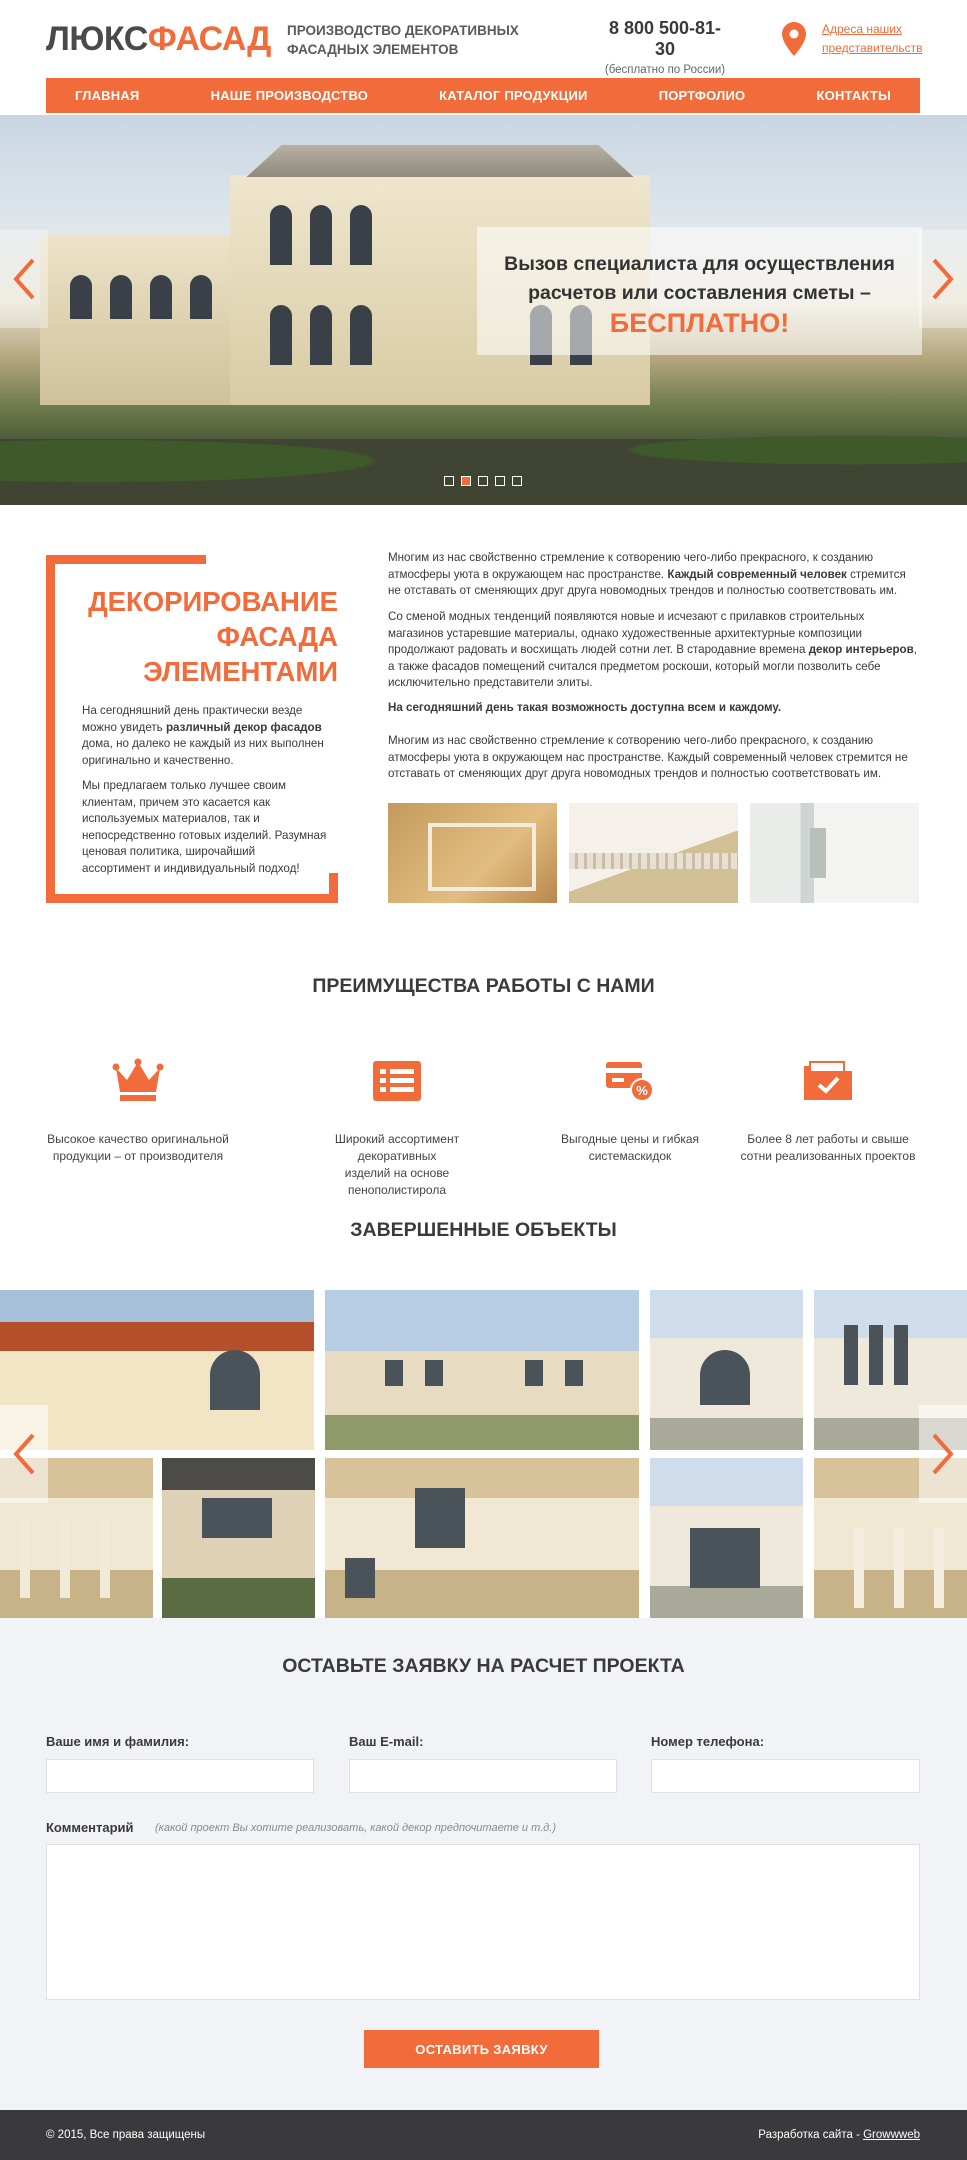  I want to click on crown-icon, so click(138, 1079).